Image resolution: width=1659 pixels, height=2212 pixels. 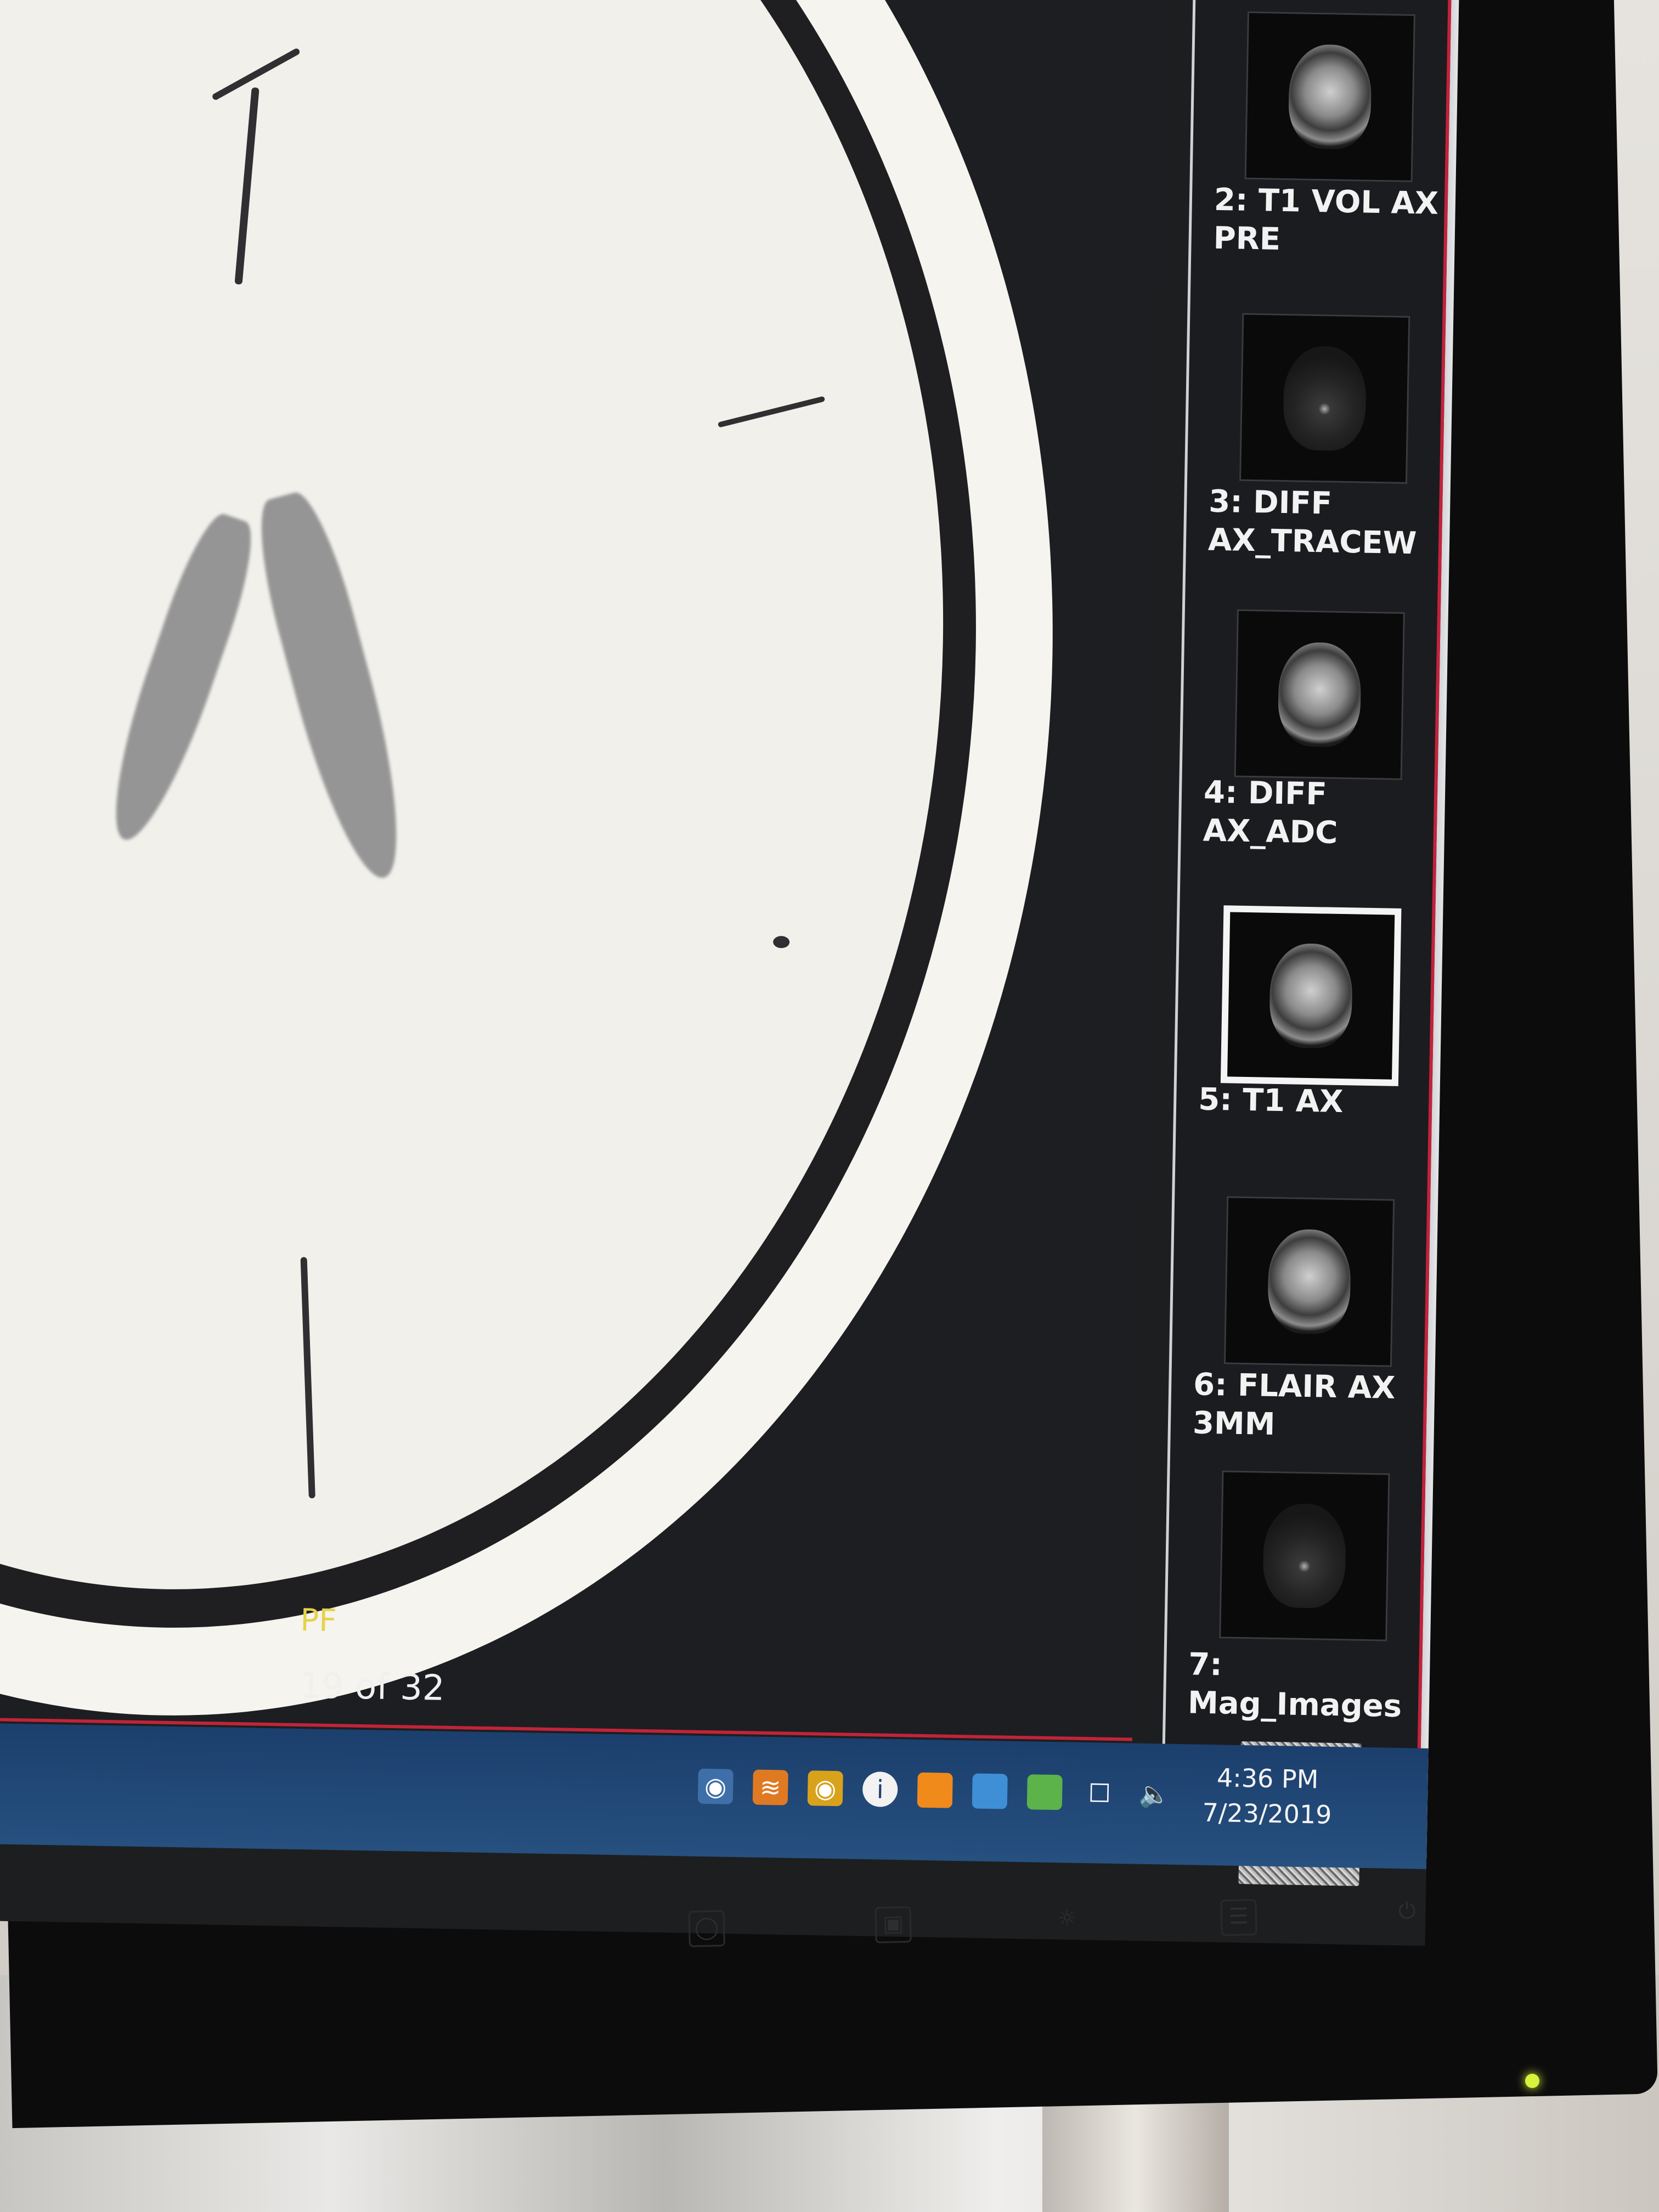 I want to click on series-label-3: 3: DIFF AX_TRACEW, so click(x=1312, y=522).